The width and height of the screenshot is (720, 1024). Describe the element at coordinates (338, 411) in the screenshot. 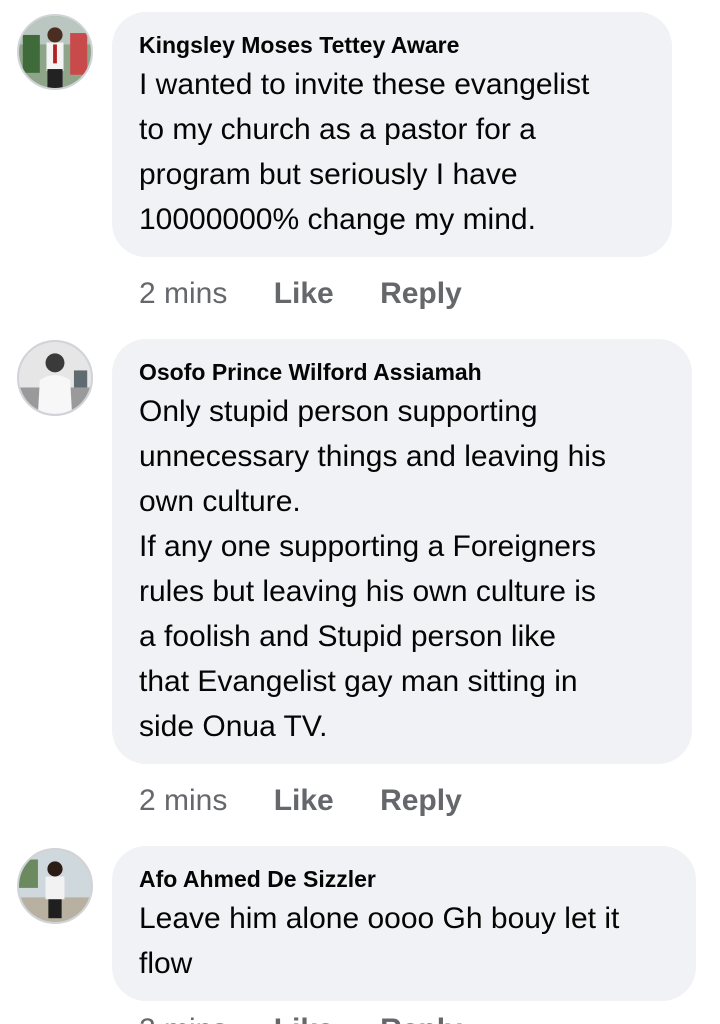

I see `comment-text-line: Only stupid person supporting` at that location.